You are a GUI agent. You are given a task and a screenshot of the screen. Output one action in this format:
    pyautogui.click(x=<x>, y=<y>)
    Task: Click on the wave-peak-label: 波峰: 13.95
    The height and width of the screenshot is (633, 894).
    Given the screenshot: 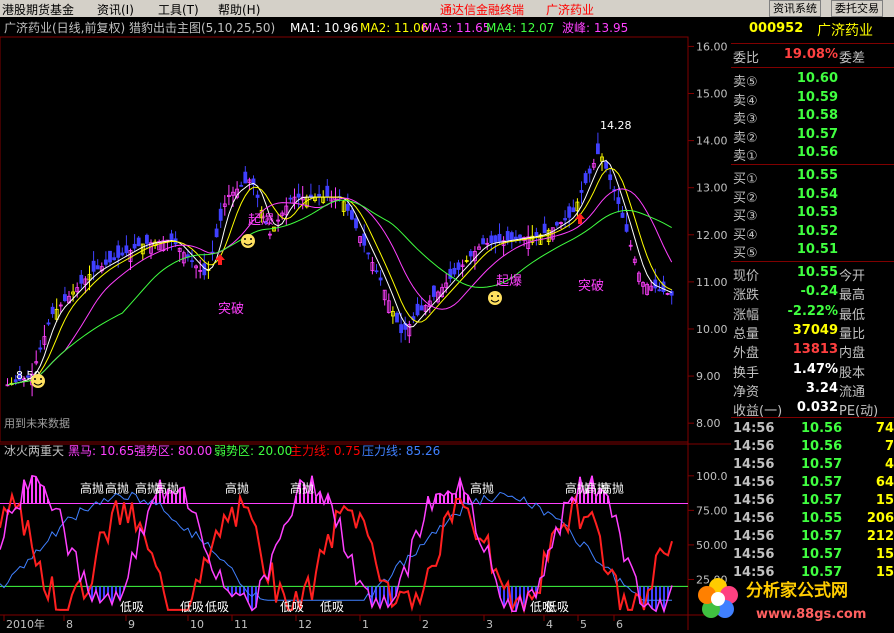 What is the action you would take?
    pyautogui.click(x=595, y=28)
    